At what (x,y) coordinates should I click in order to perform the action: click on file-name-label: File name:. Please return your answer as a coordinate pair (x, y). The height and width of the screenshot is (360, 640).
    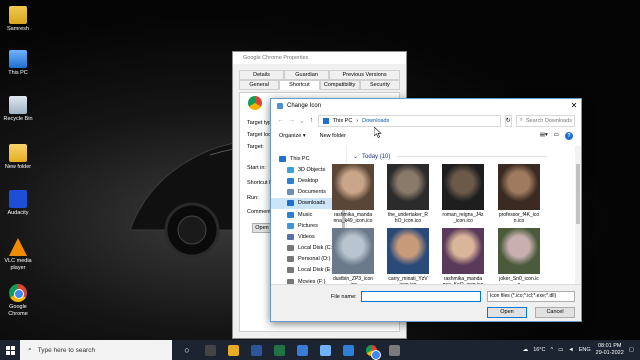
    Looking at the image, I should click on (344, 297).